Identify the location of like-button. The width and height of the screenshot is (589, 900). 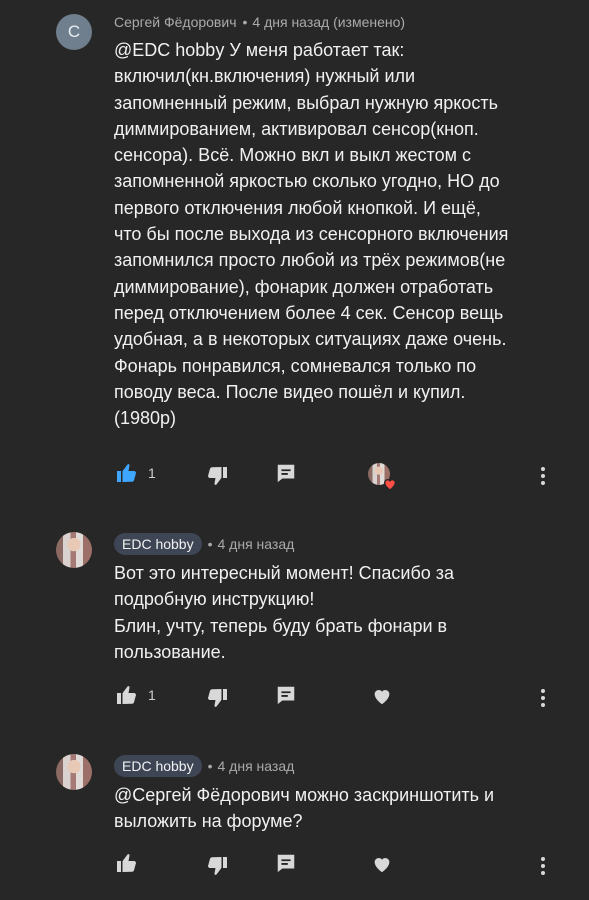
(131, 863).